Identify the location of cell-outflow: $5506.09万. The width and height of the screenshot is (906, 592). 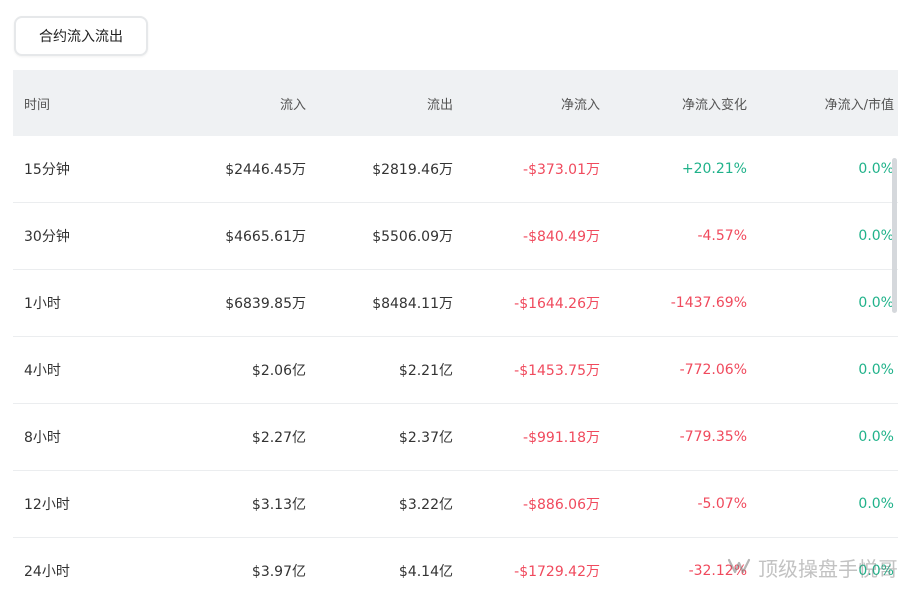
(412, 237).